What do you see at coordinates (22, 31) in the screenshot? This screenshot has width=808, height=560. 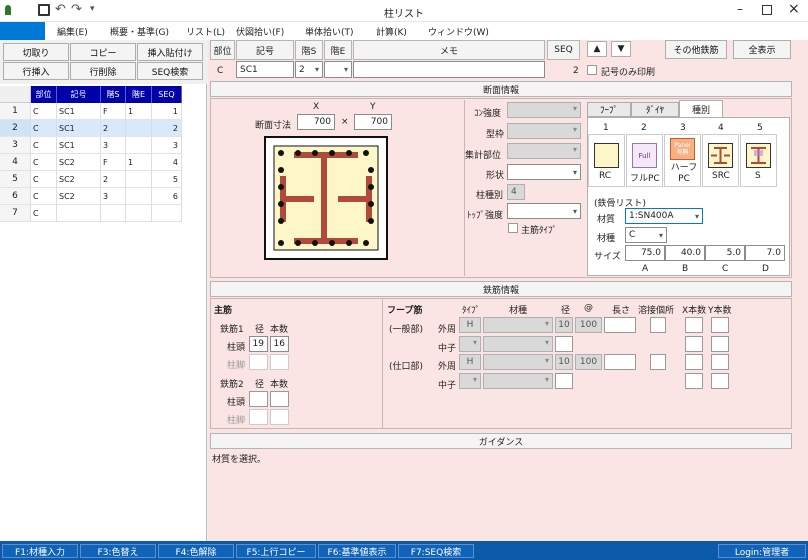 I see `file-menu` at bounding box center [22, 31].